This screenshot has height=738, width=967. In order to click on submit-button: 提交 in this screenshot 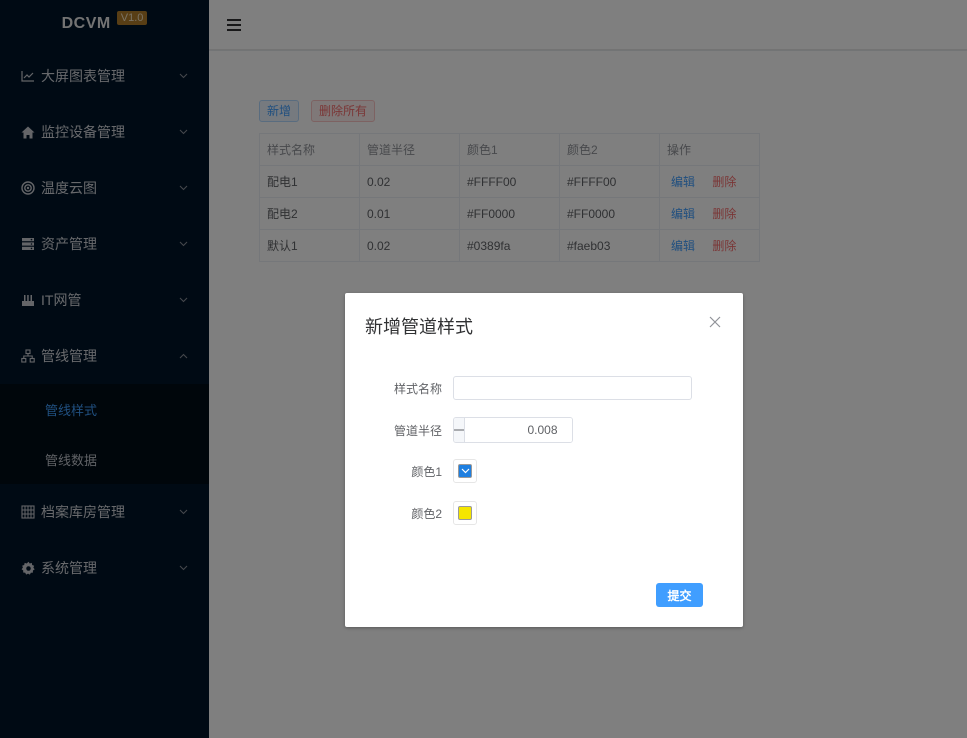, I will do `click(679, 595)`.